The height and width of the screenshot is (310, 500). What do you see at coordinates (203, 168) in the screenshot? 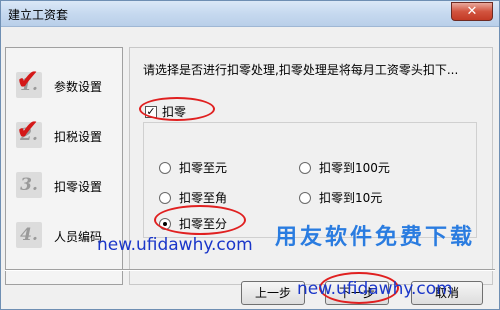
I see `radio-label: 扣零至元` at bounding box center [203, 168].